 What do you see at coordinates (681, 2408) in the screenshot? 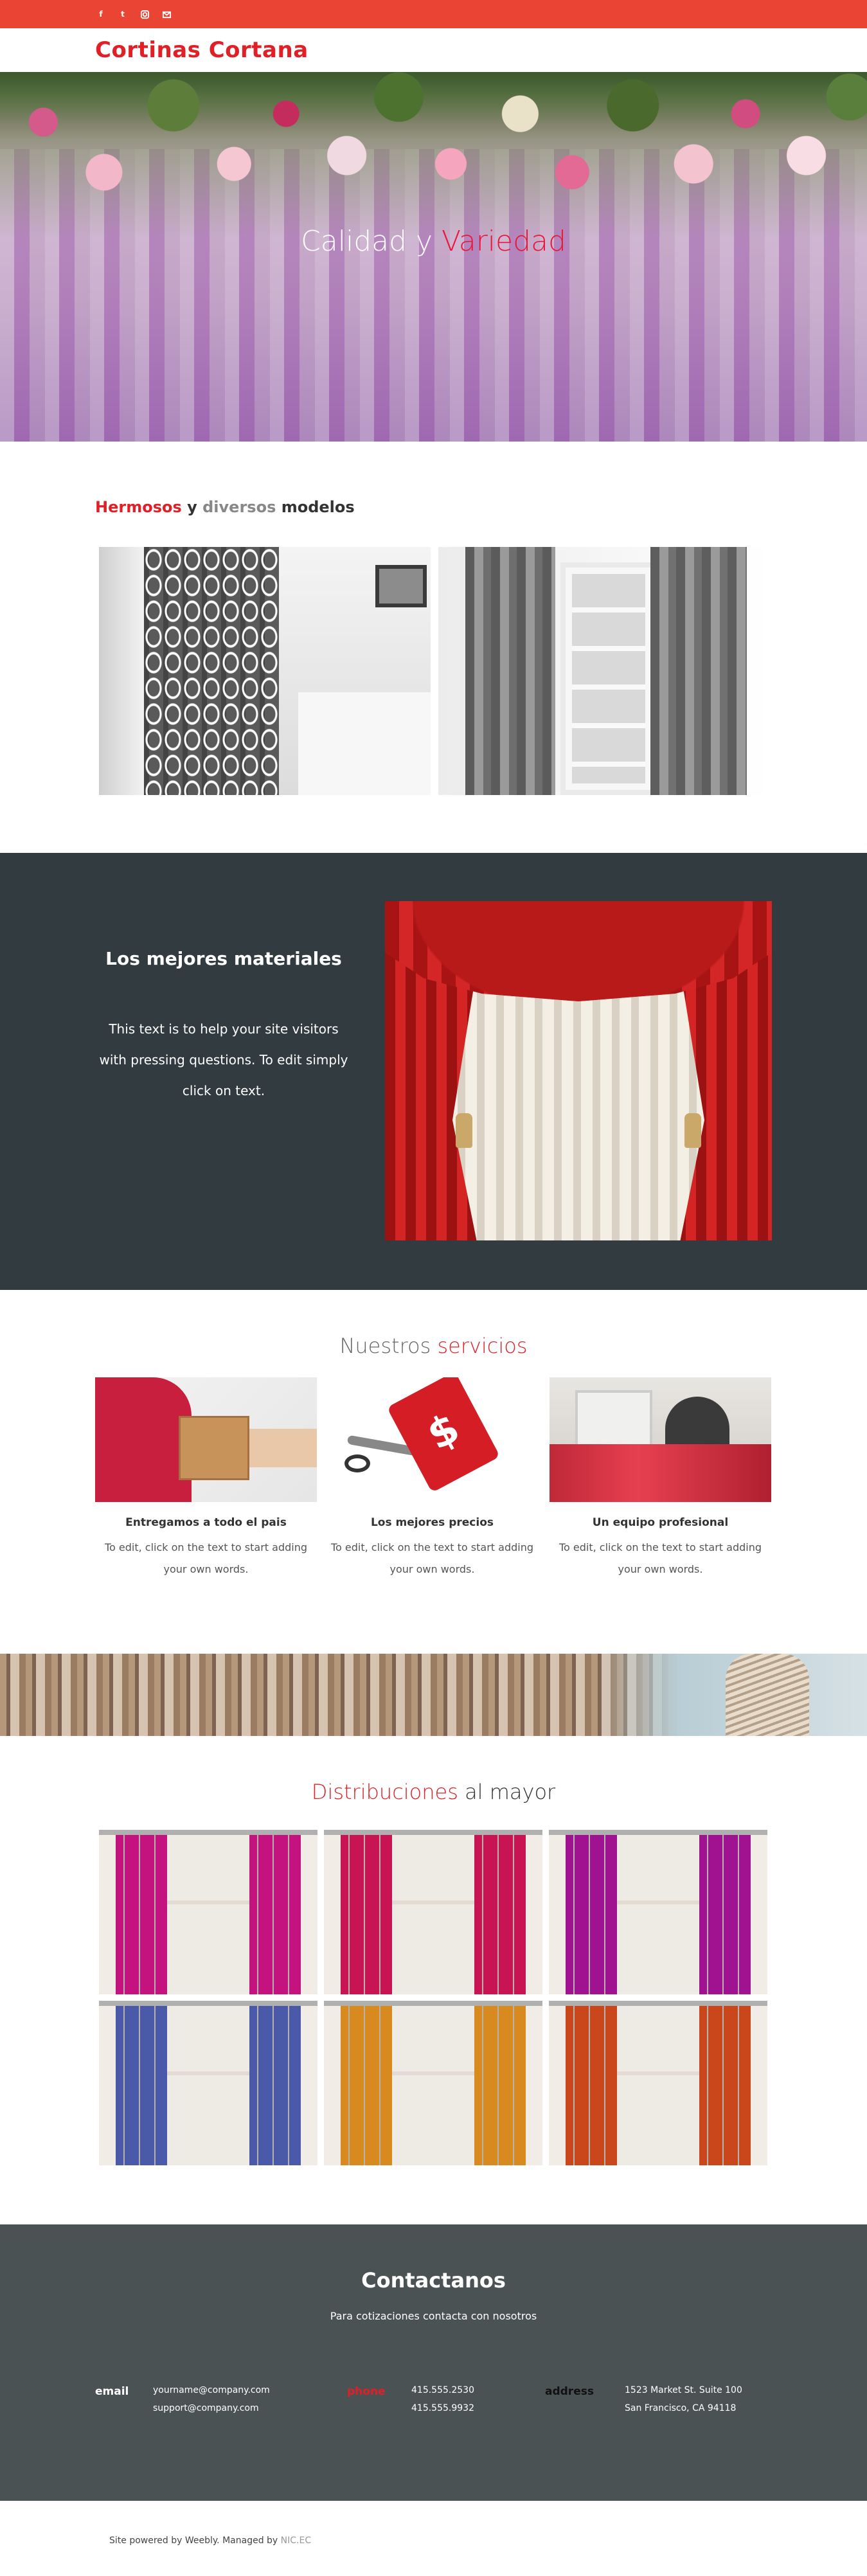
I see `address-line: San Francisco, CA 94118` at bounding box center [681, 2408].